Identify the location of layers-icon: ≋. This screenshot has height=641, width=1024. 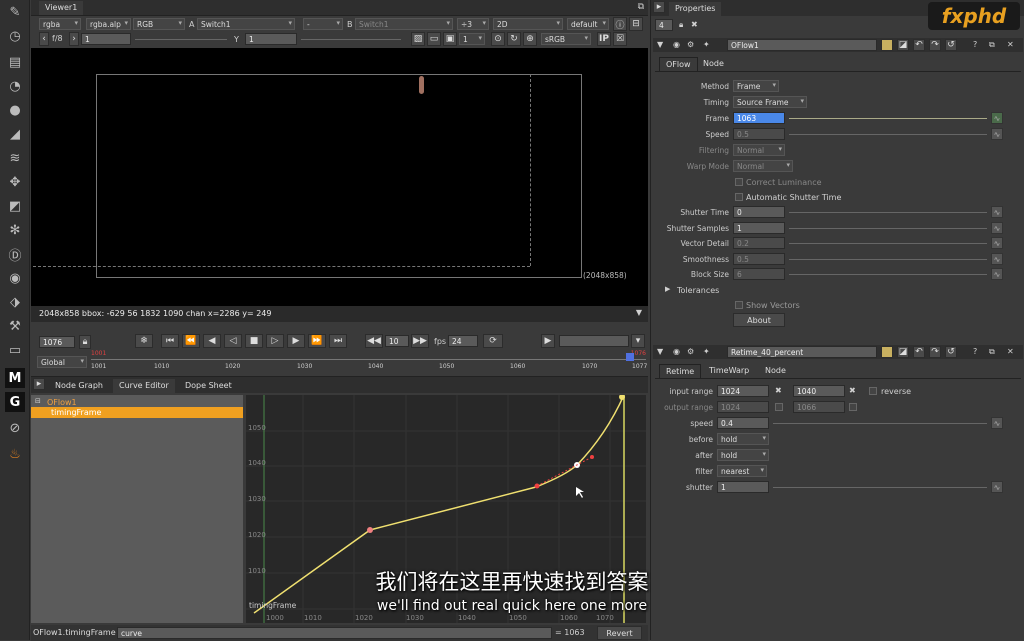
(15, 158).